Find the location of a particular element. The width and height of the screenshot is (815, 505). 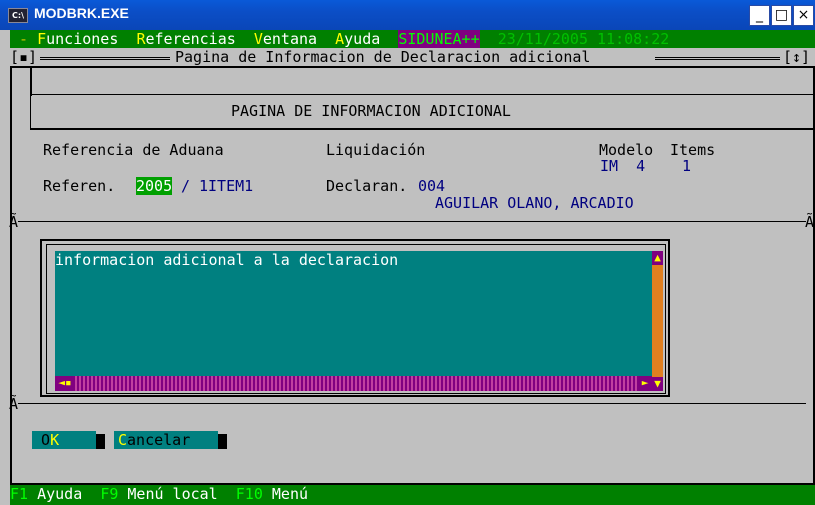

scroll-down-icon: ▼ is located at coordinates (657, 384).